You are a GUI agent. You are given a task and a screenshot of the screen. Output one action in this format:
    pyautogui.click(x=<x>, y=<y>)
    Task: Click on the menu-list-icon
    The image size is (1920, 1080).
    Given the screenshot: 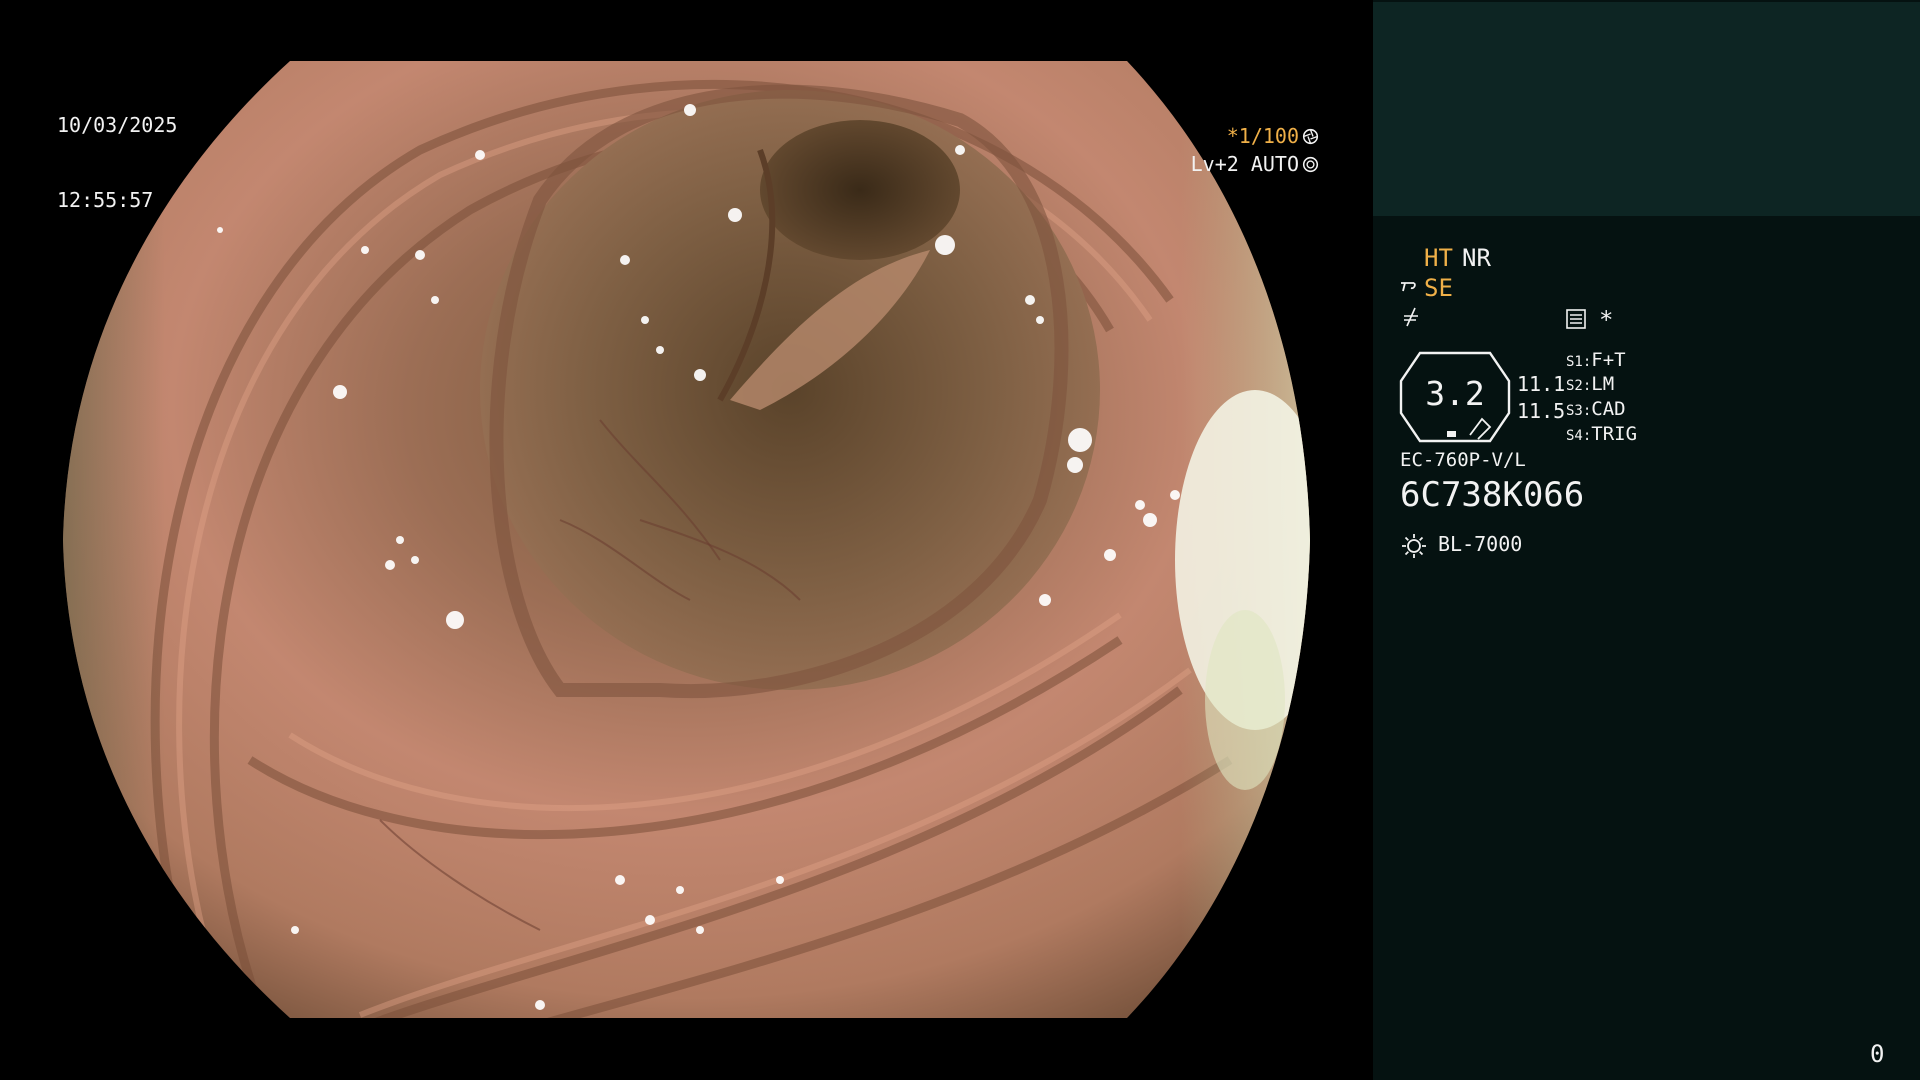 What is the action you would take?
    pyautogui.click(x=1576, y=319)
    